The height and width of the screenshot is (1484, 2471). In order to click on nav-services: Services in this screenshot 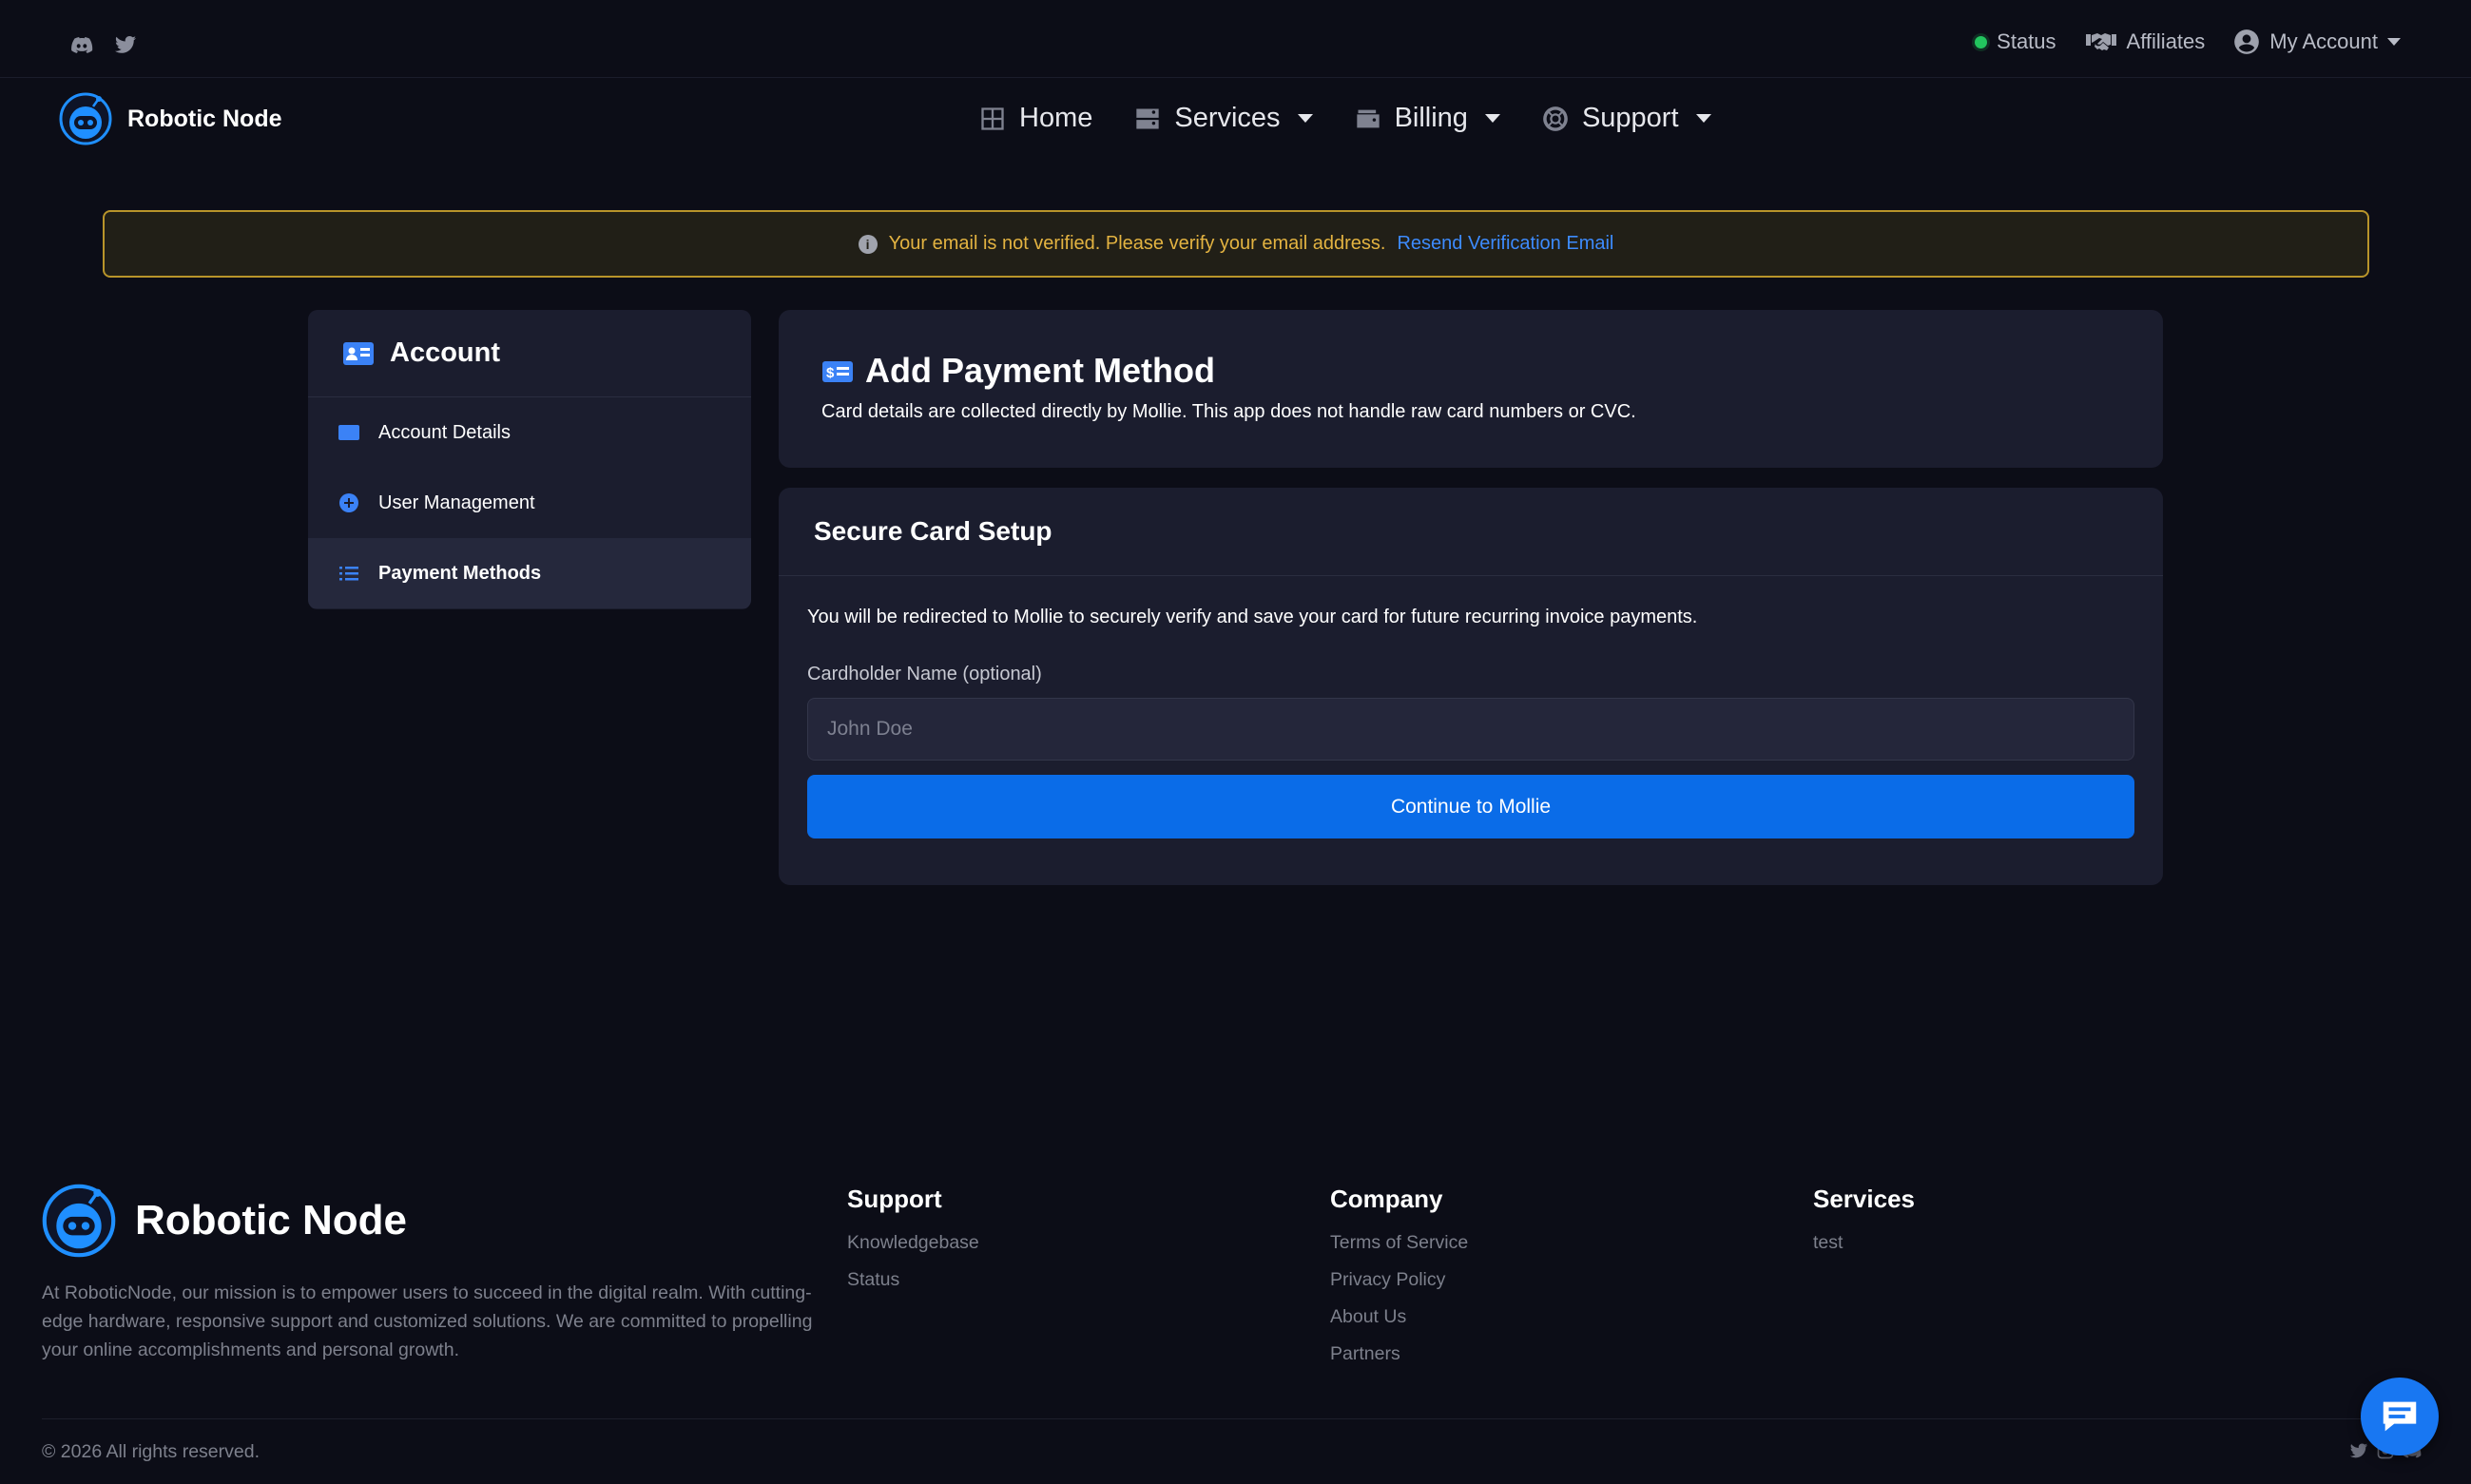, I will do `click(1223, 118)`.